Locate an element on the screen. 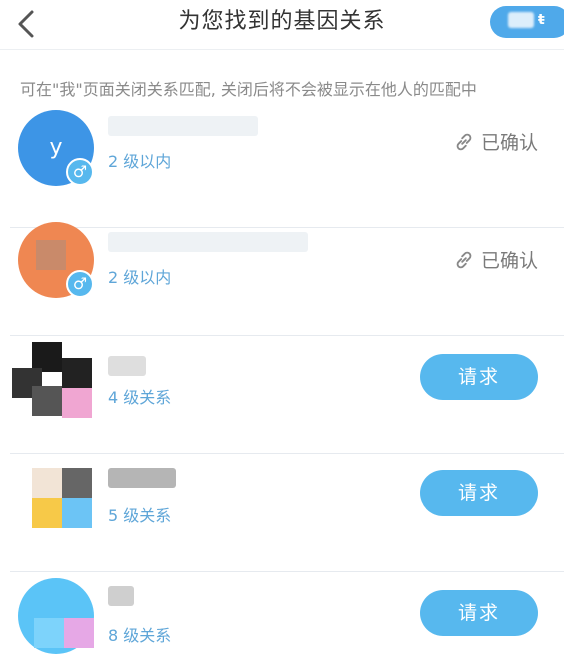 This screenshot has height=654, width=564. blurred-label is located at coordinates (521, 20).